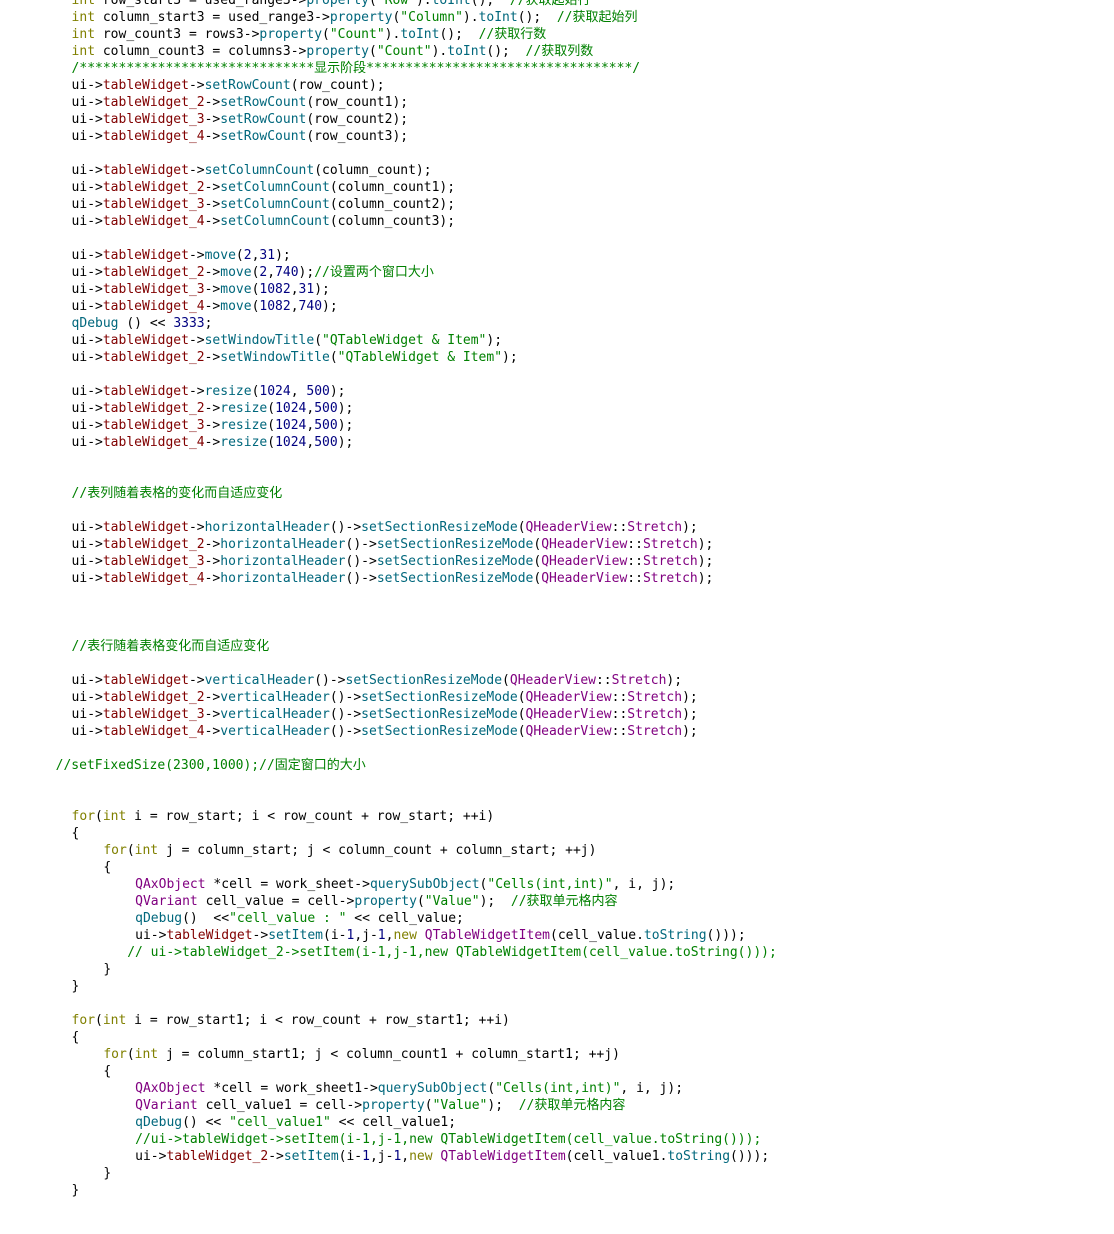 Image resolution: width=1114 pixels, height=1234 pixels. Describe the element at coordinates (452, 901) in the screenshot. I see `string-literal: "Value"` at that location.